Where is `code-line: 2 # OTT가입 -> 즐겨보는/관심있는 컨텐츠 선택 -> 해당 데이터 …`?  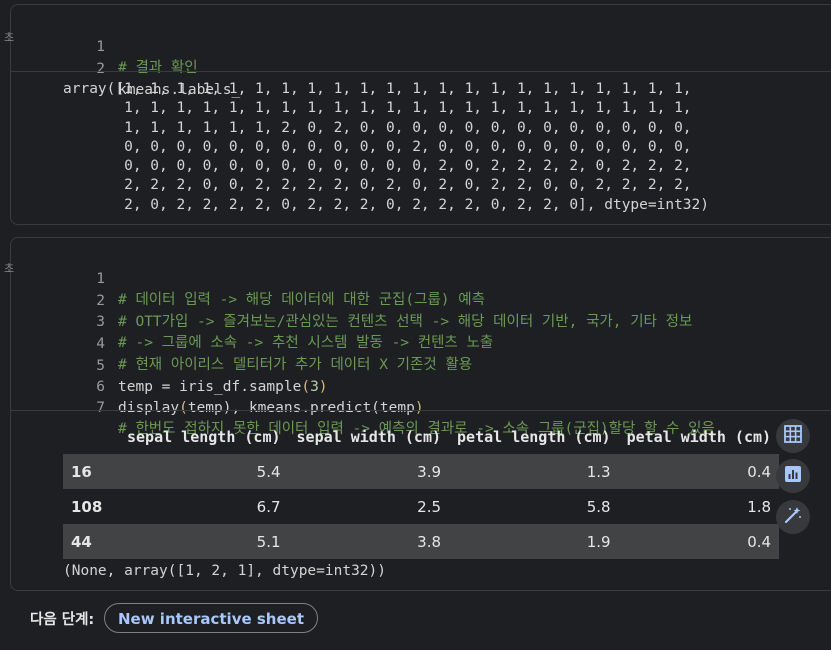
code-line: 2 # OTT가입 -> 즐겨보는/관심있는 컨텐츠 선택 -> 해당 데이터 … is located at coordinates (351, 300).